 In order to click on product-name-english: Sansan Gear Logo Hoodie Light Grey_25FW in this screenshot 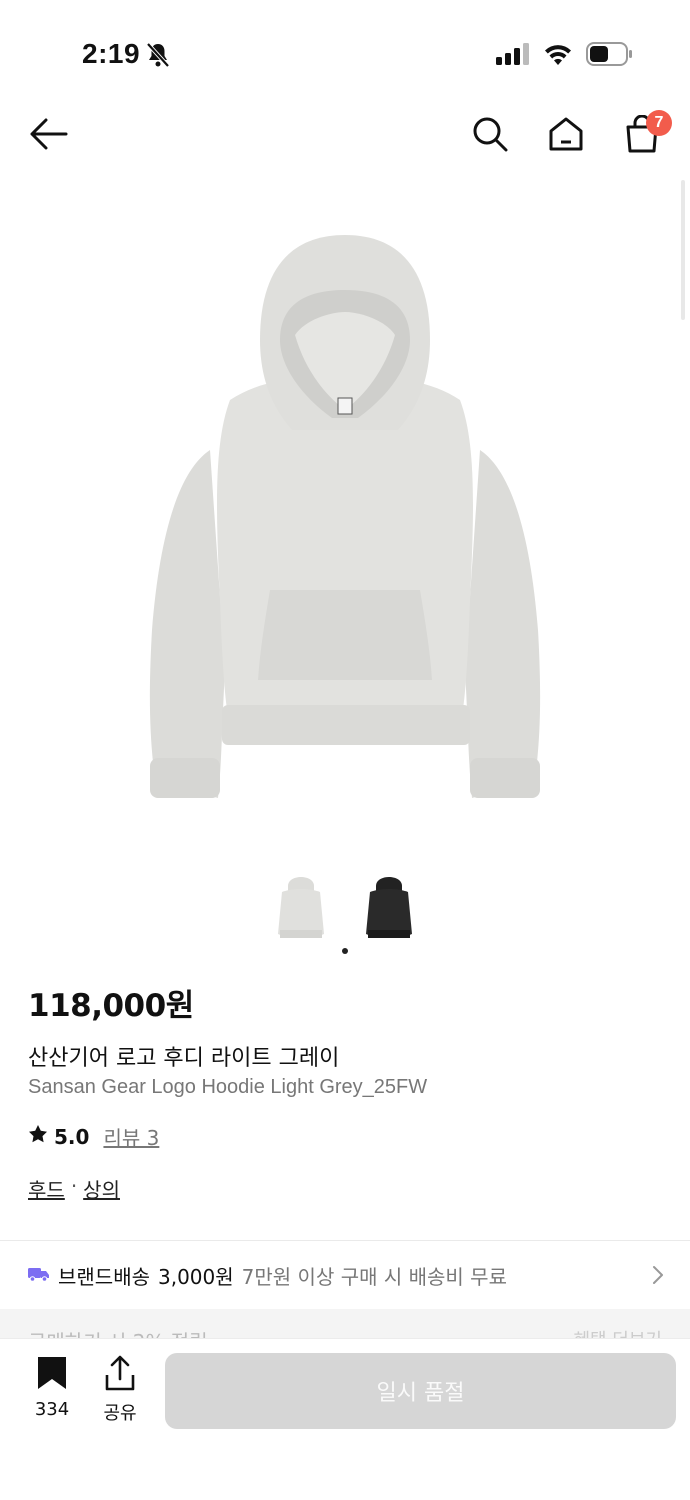, I will do `click(228, 1087)`.